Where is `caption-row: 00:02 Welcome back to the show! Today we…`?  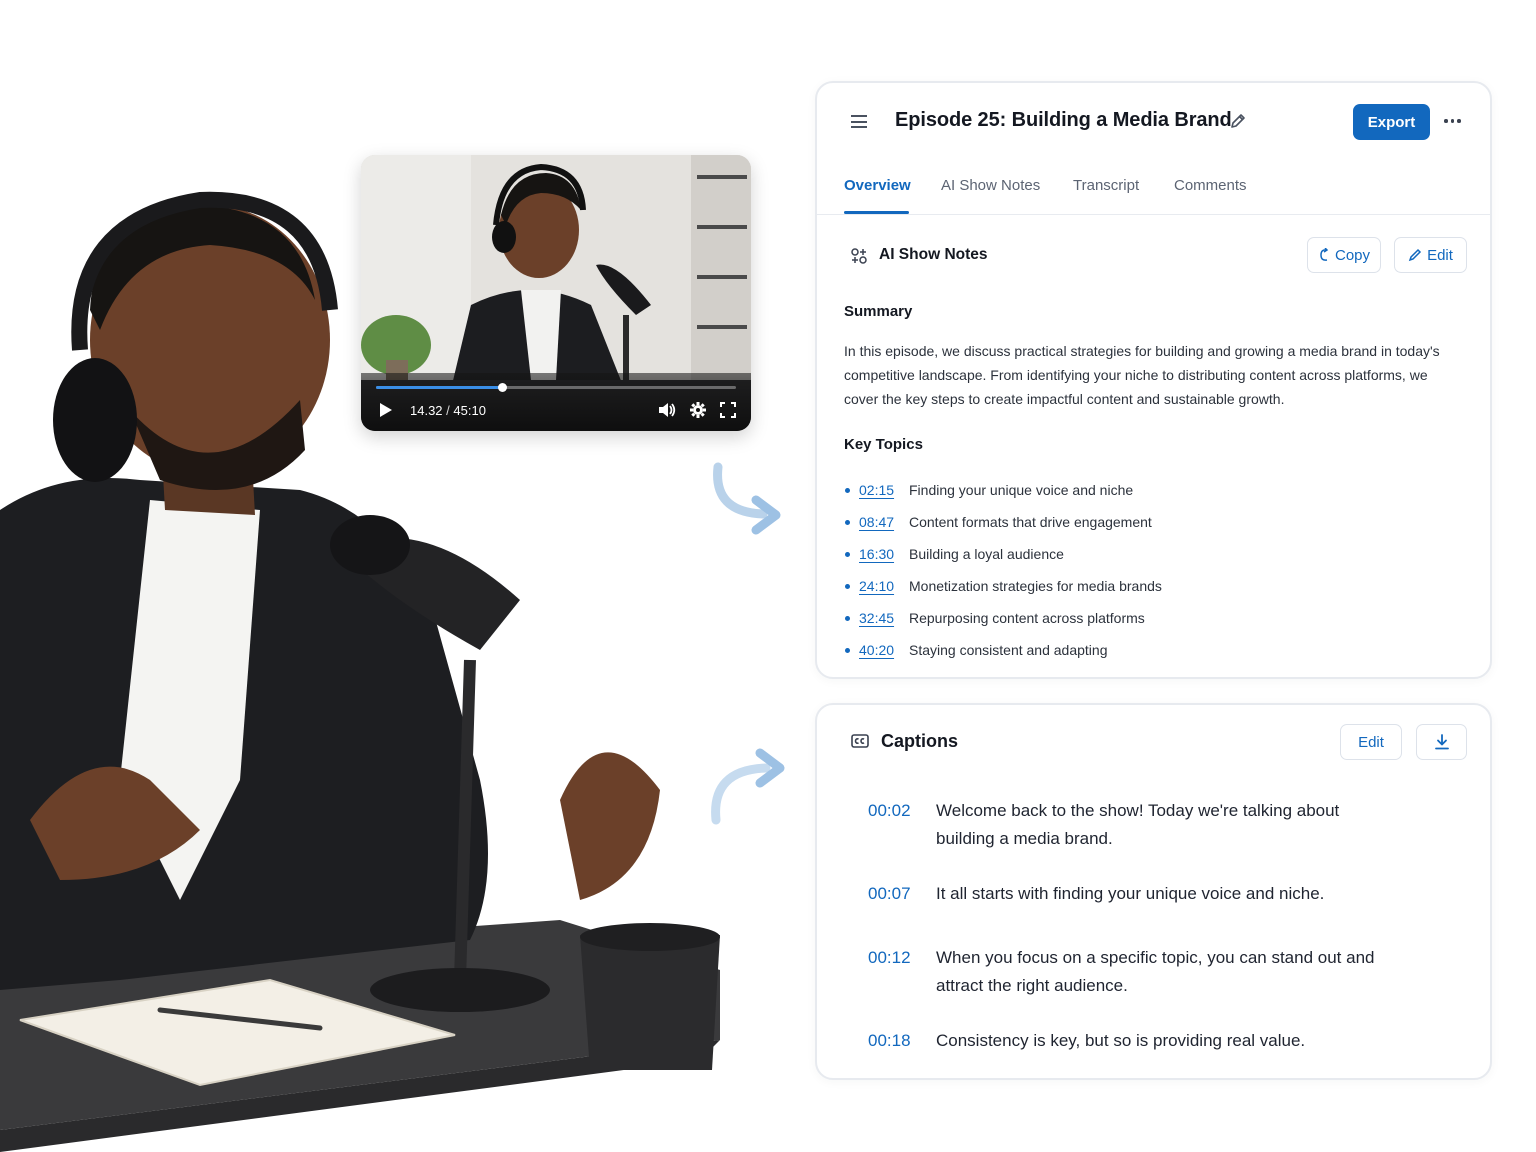 caption-row: 00:02 Welcome back to the show! Today we… is located at coordinates (1132, 825).